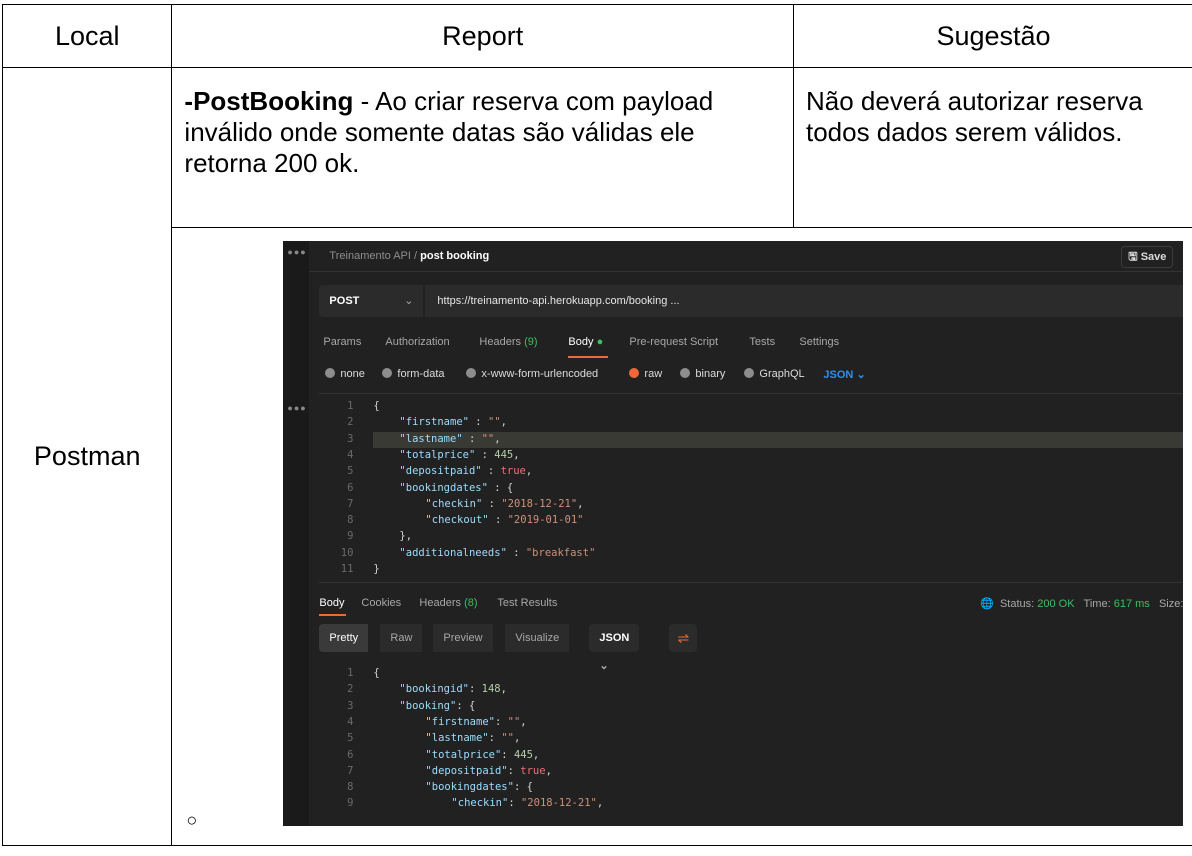 This screenshot has height=856, width=1192. What do you see at coordinates (454, 256) in the screenshot?
I see `breadcrumb-request: post booking` at bounding box center [454, 256].